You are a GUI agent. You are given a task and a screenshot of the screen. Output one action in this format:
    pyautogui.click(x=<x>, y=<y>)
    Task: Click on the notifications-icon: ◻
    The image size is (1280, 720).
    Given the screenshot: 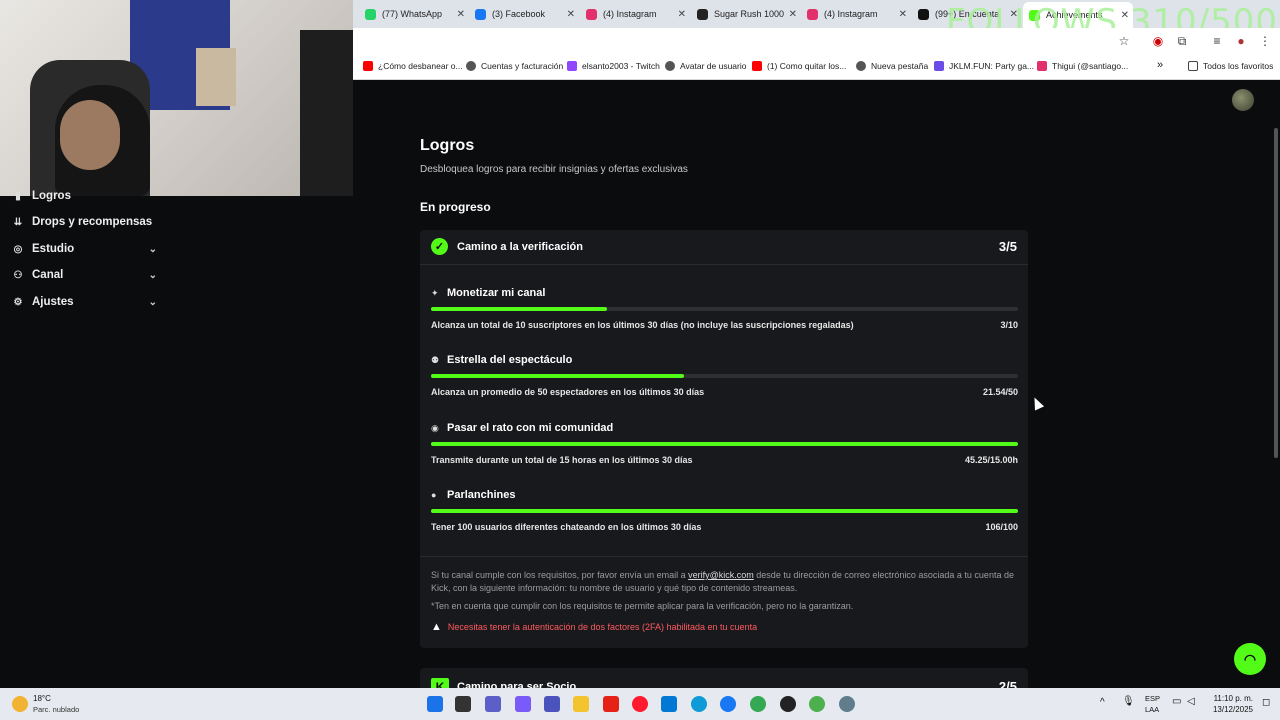 What is the action you would take?
    pyautogui.click(x=1266, y=702)
    